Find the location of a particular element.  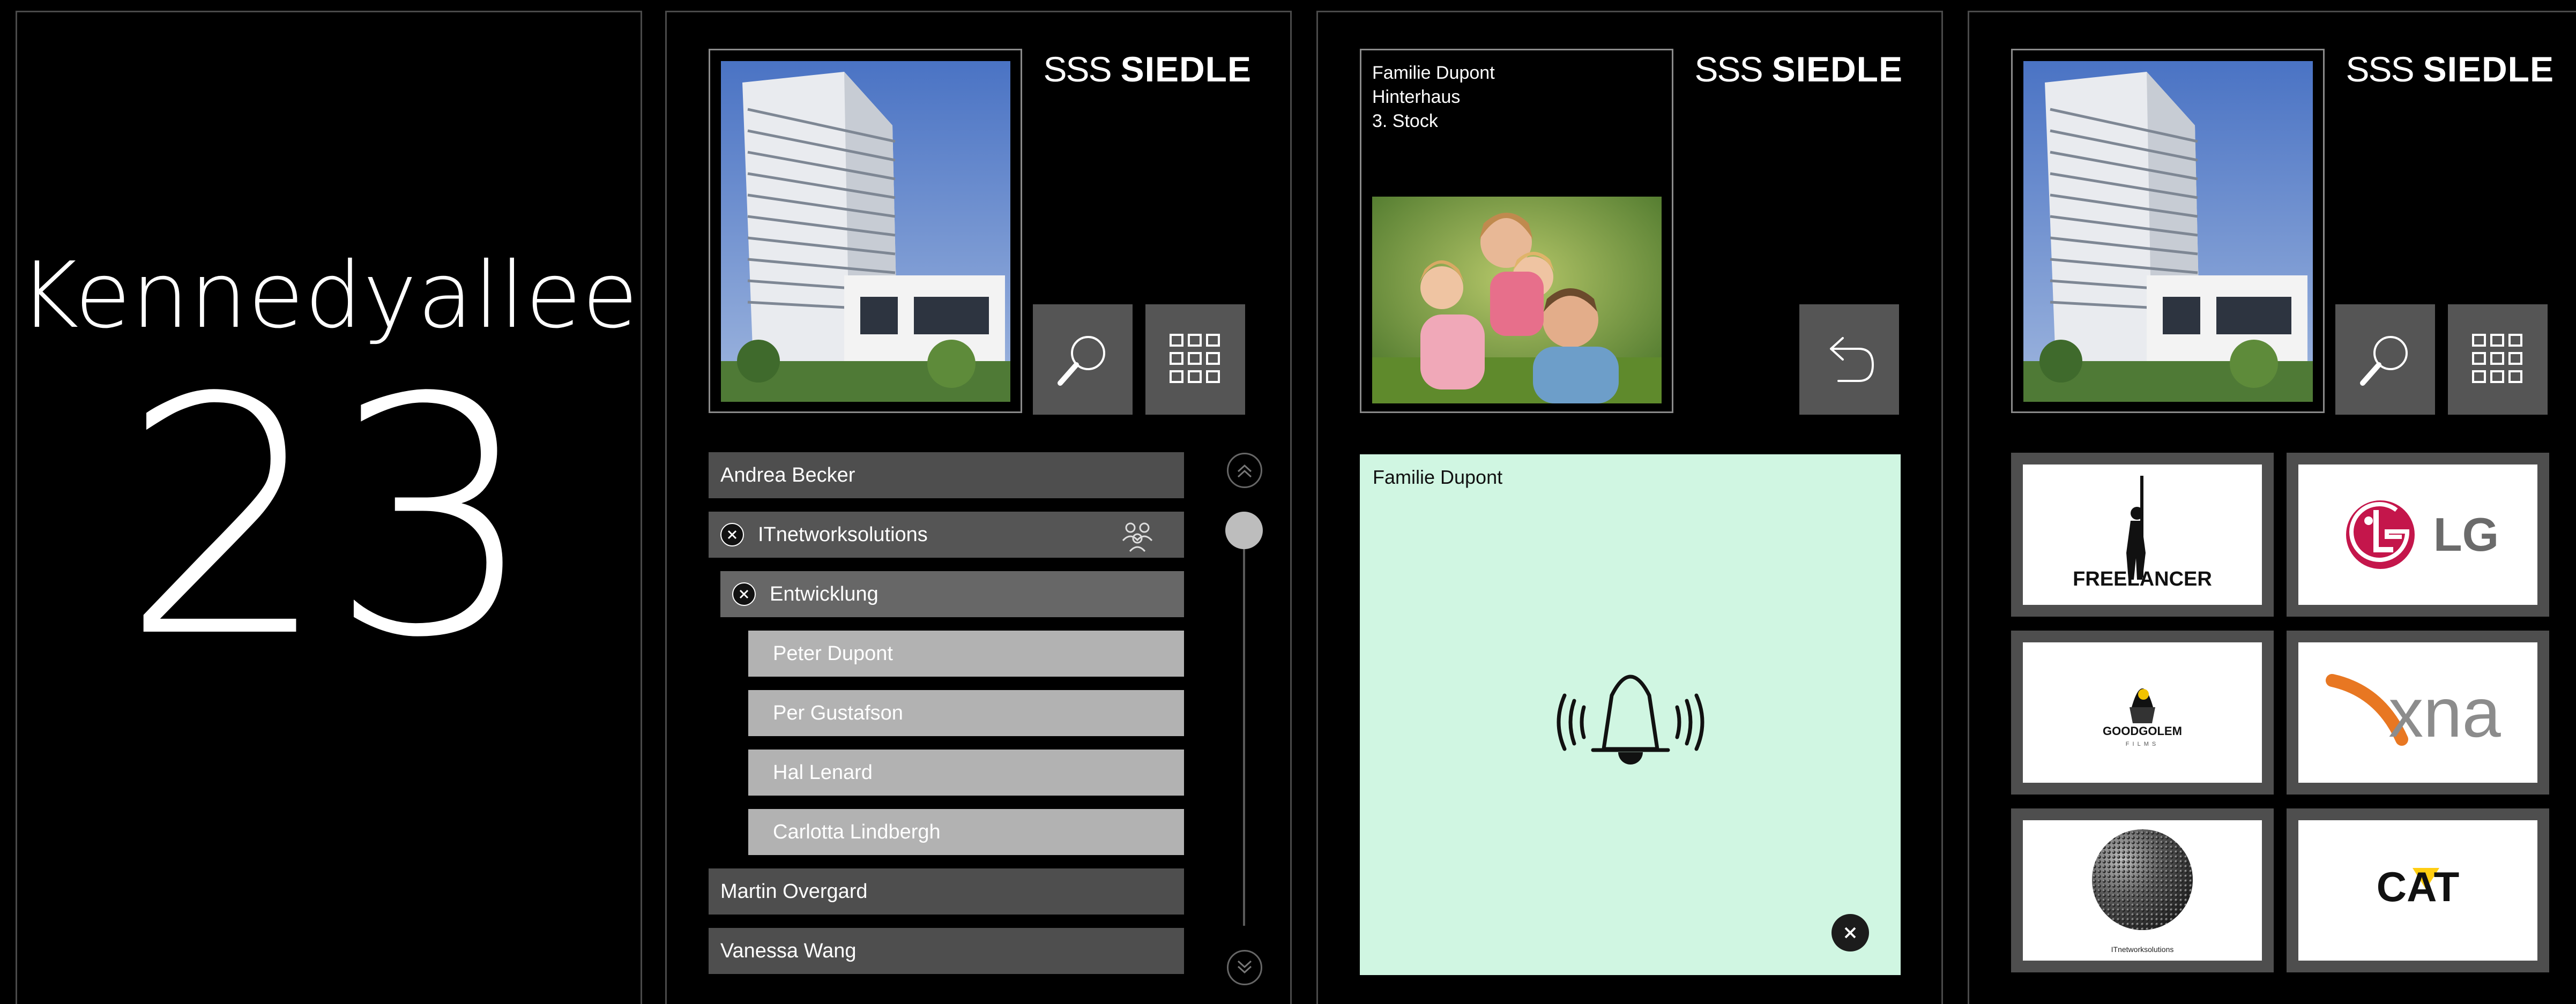

list-item: Martin Overgard is located at coordinates (946, 891).